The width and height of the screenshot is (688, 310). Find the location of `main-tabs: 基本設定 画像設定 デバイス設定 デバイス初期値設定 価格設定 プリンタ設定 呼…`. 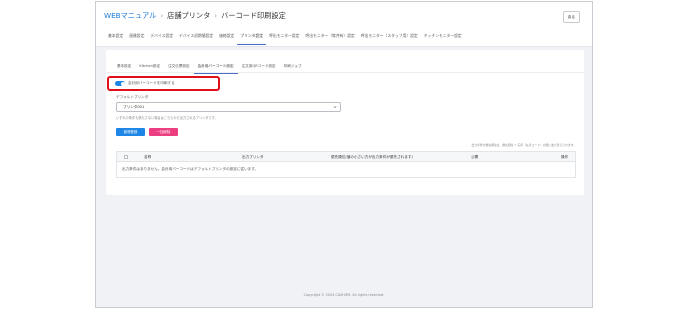

main-tabs: 基本設定 画像設定 デバイス設定 デバイス初期値設定 価格設定 プリンタ設定 呼… is located at coordinates (285, 38).